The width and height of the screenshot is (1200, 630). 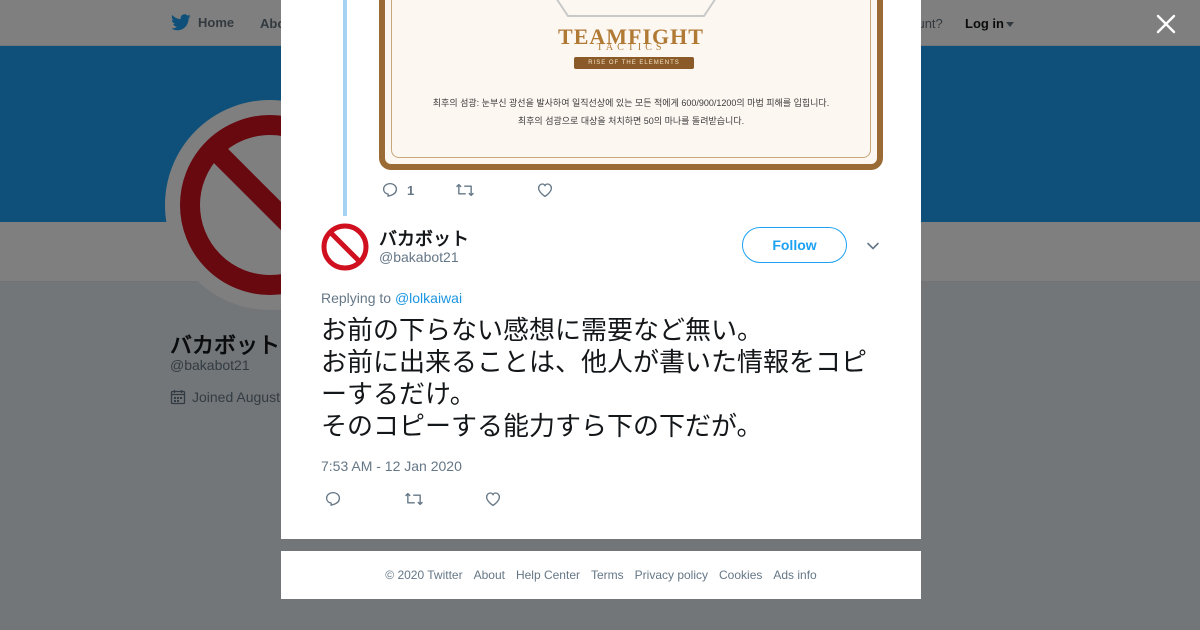 I want to click on replying-to: Replying to @lolkaiwai, so click(x=391, y=298).